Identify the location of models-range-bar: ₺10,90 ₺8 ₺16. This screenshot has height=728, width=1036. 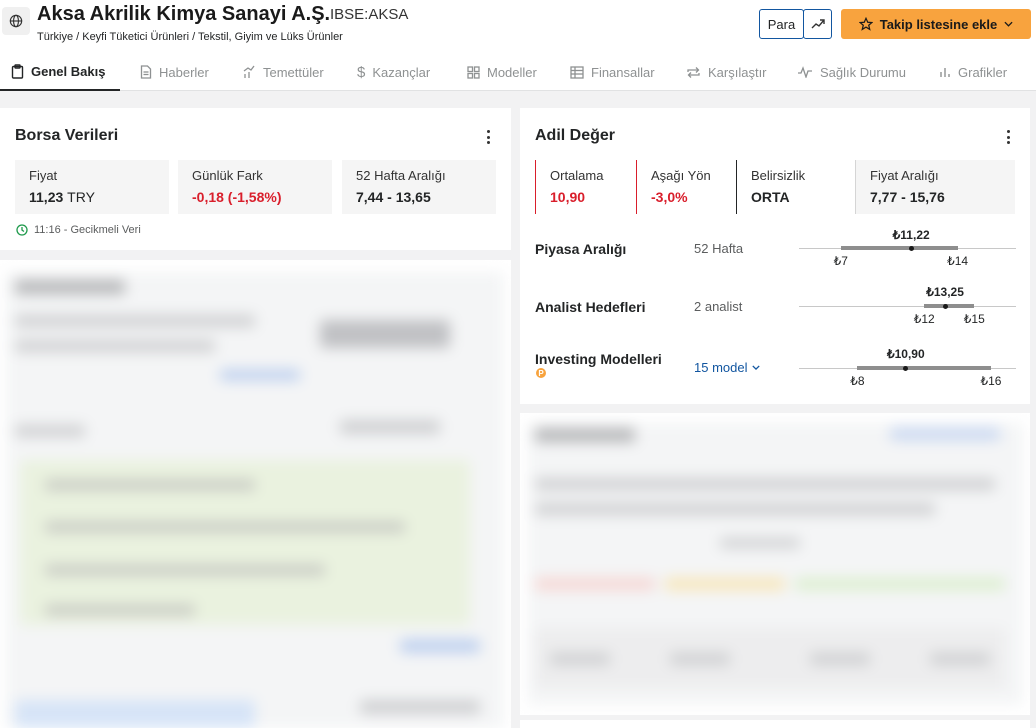
(907, 367).